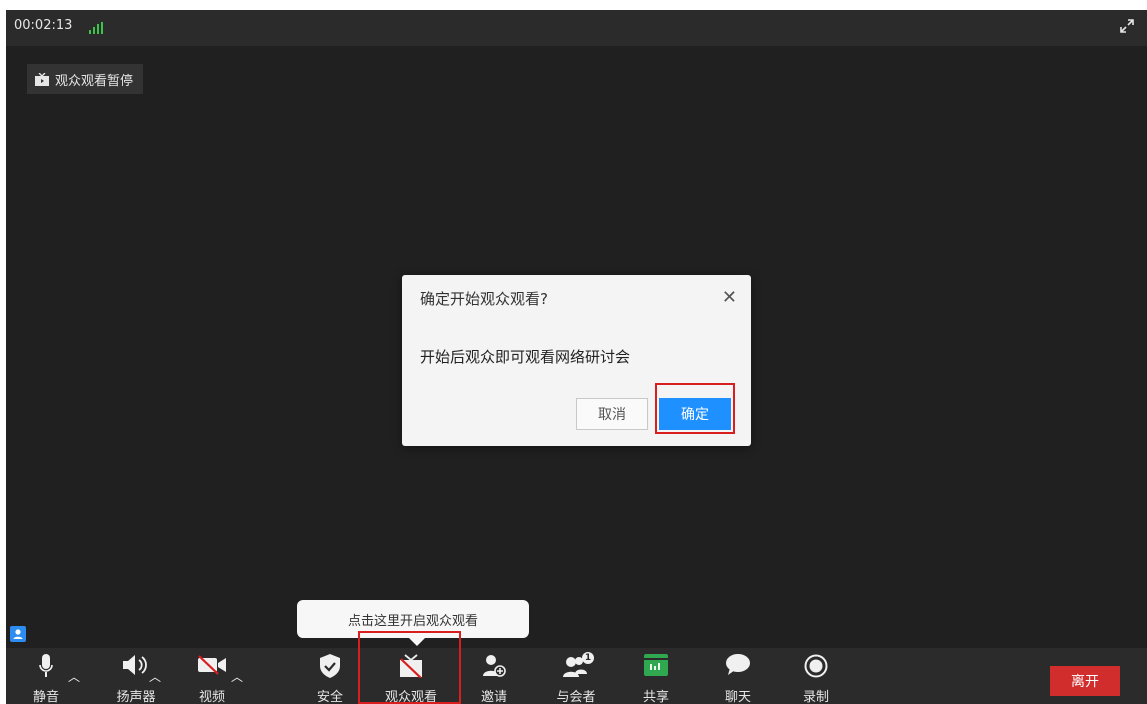 The height and width of the screenshot is (704, 1147). I want to click on add-user-icon, so click(494, 669).